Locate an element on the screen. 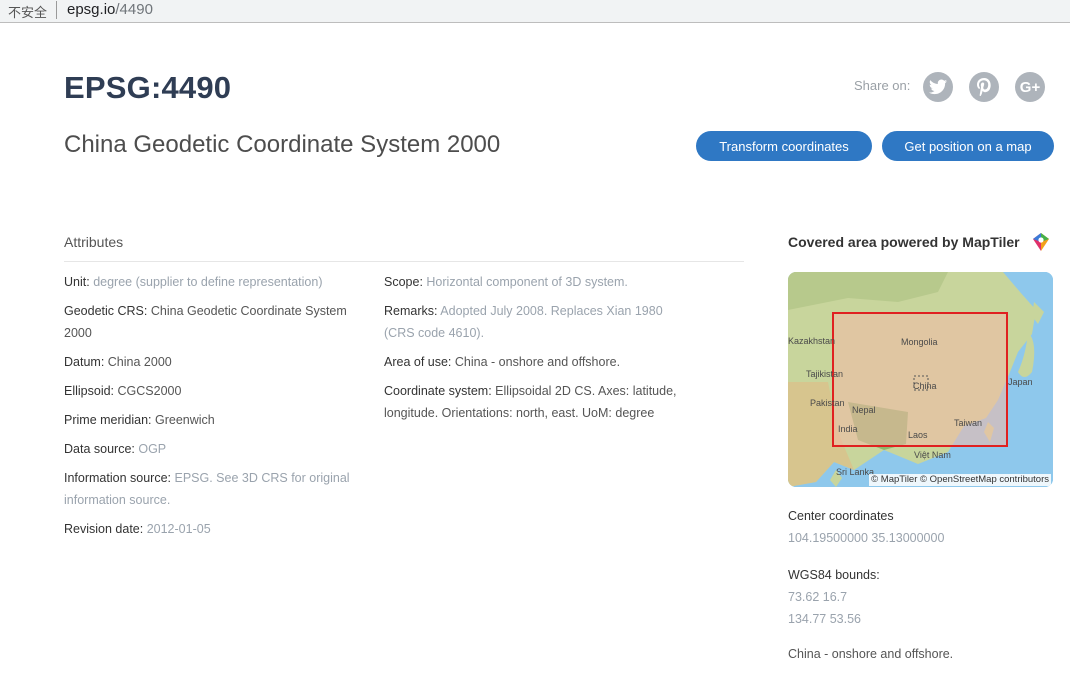 Image resolution: width=1070 pixels, height=676 pixels. map-label: Taiwan is located at coordinates (968, 423).